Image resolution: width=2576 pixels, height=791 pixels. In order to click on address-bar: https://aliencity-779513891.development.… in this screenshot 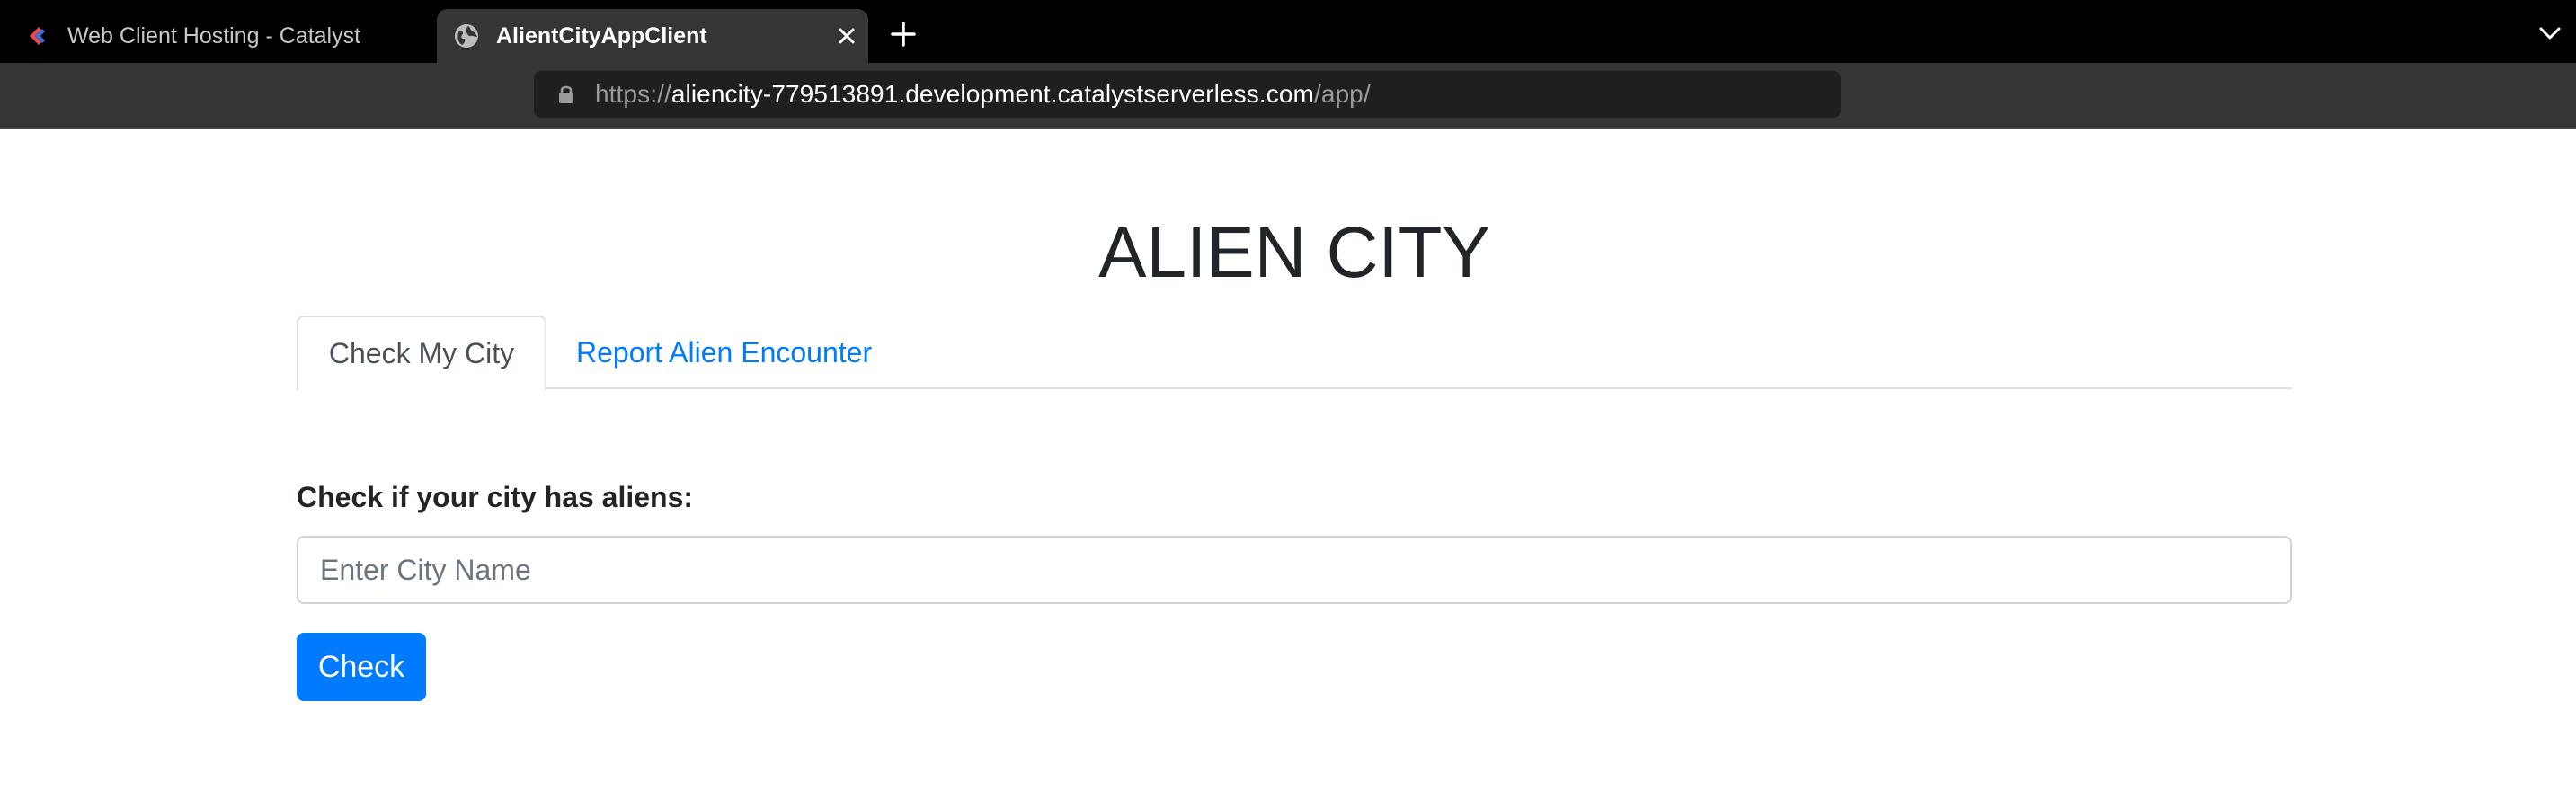, I will do `click(1187, 94)`.